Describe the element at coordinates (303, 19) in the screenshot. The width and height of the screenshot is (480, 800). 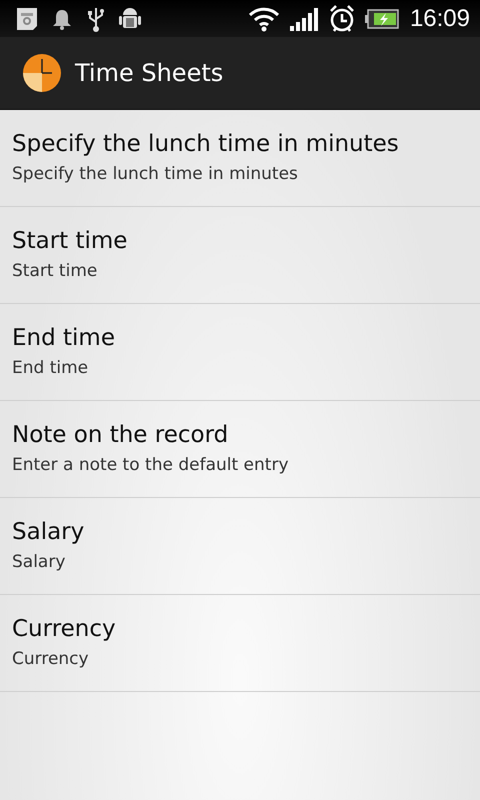
I see `signal-icon` at that location.